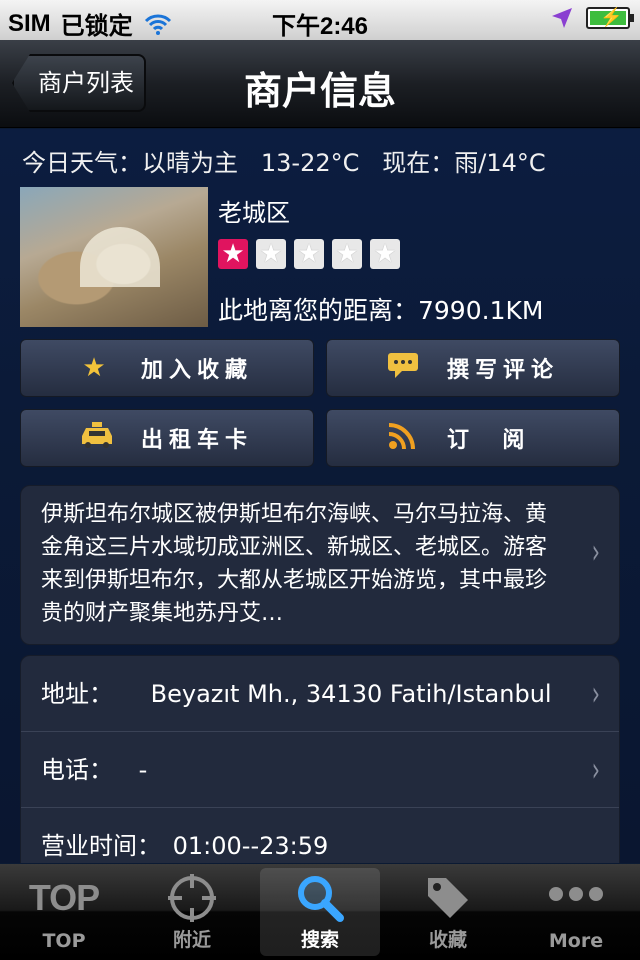 This screenshot has width=640, height=960. Describe the element at coordinates (64, 897) in the screenshot. I see `top-text-icon: TOP` at that location.